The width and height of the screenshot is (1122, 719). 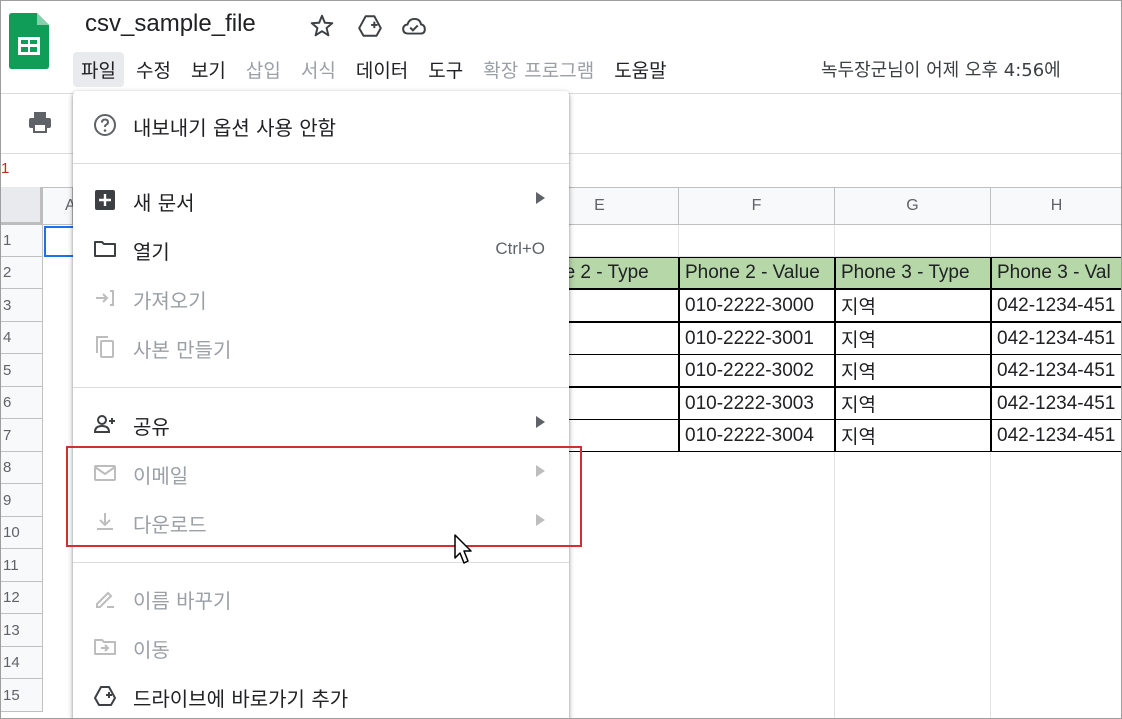 I want to click on menu-item-label: 가져오기, so click(x=170, y=301).